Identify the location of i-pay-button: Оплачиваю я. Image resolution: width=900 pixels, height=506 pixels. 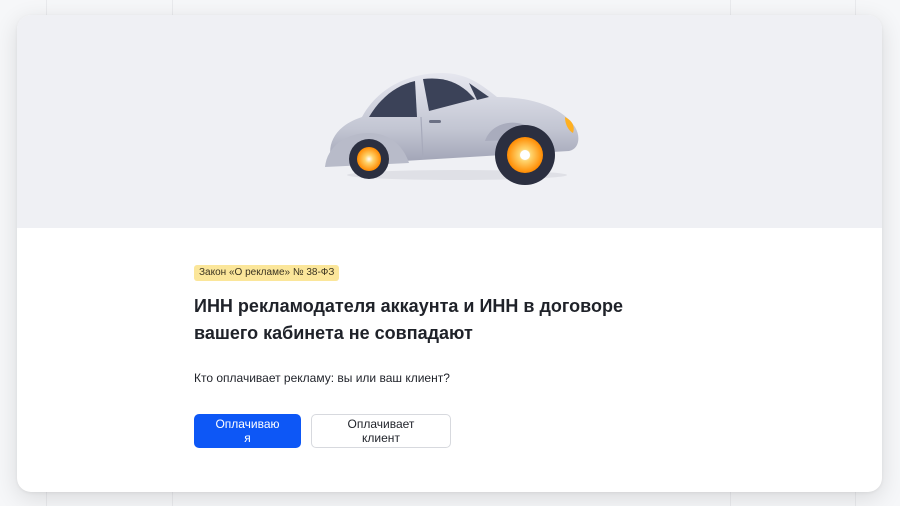
(247, 431).